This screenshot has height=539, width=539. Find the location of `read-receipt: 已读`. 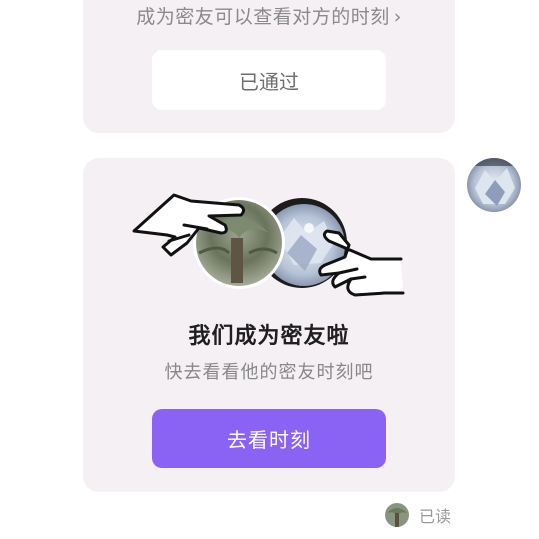

read-receipt: 已读 is located at coordinates (418, 515).